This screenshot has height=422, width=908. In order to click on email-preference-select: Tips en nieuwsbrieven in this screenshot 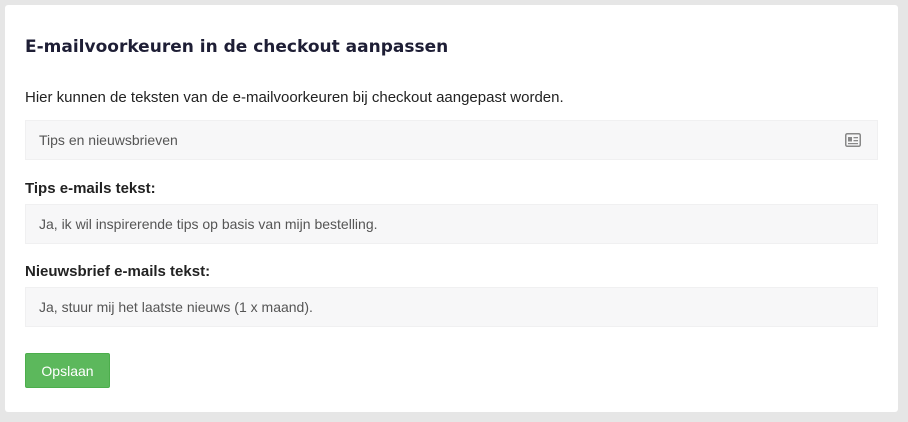, I will do `click(451, 140)`.